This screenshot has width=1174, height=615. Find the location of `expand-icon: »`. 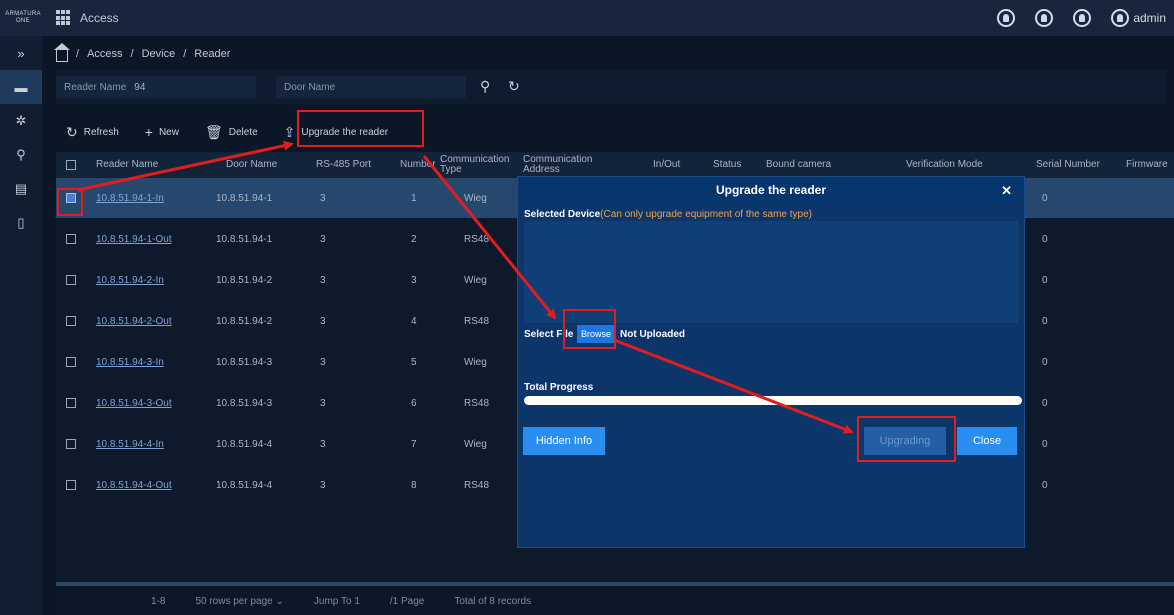

expand-icon: » is located at coordinates (21, 53).